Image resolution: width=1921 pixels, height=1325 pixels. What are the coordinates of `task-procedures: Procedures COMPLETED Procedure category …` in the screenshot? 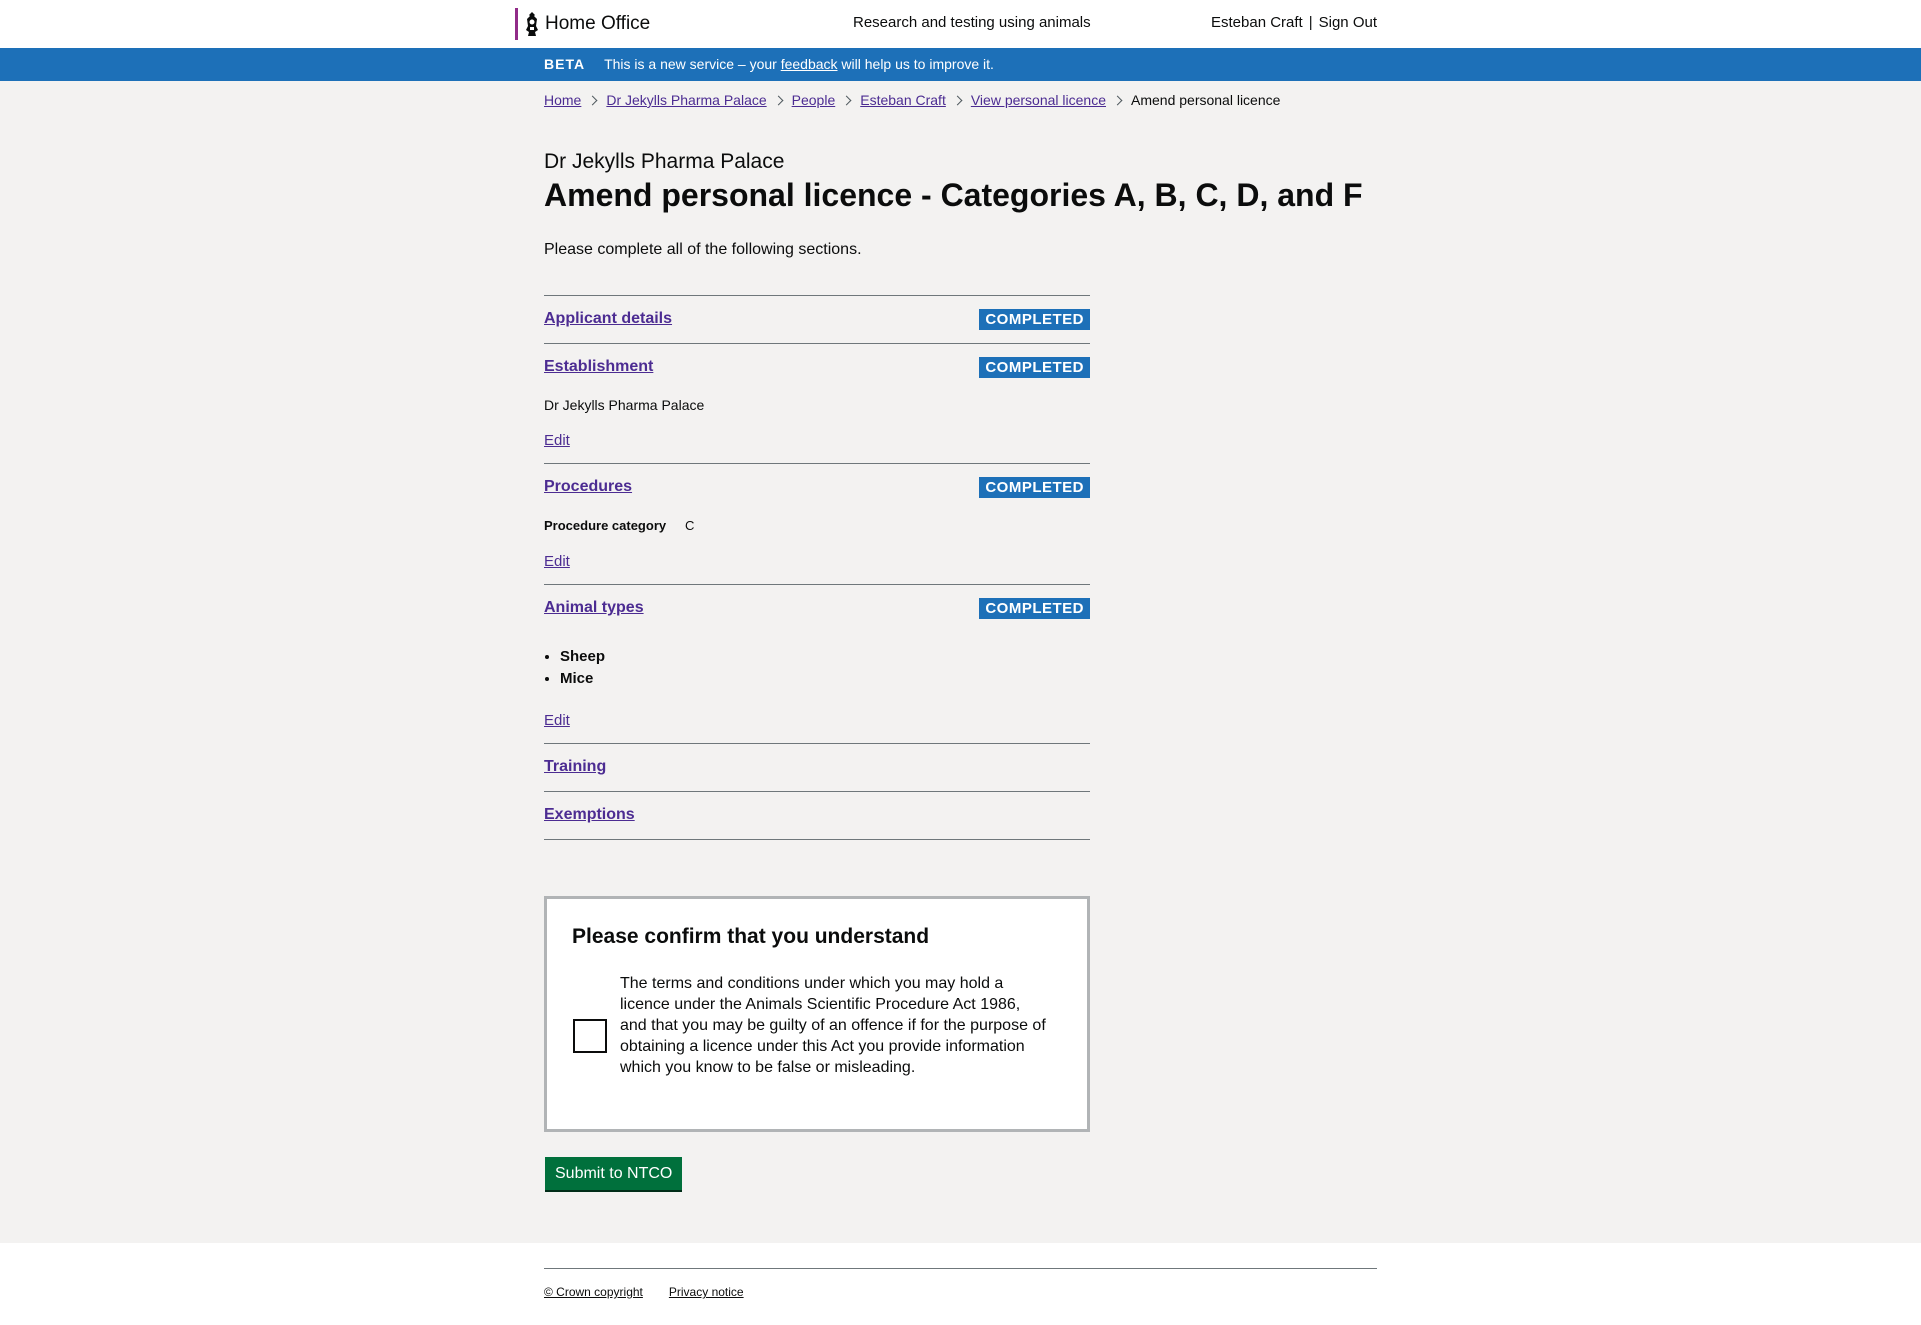 It's located at (817, 523).